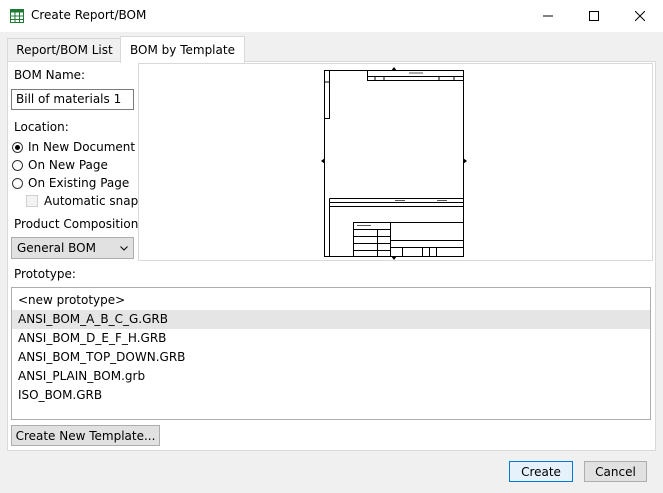 The image size is (663, 493). Describe the element at coordinates (78, 224) in the screenshot. I see `product-composition-label: Product Composition:` at that location.